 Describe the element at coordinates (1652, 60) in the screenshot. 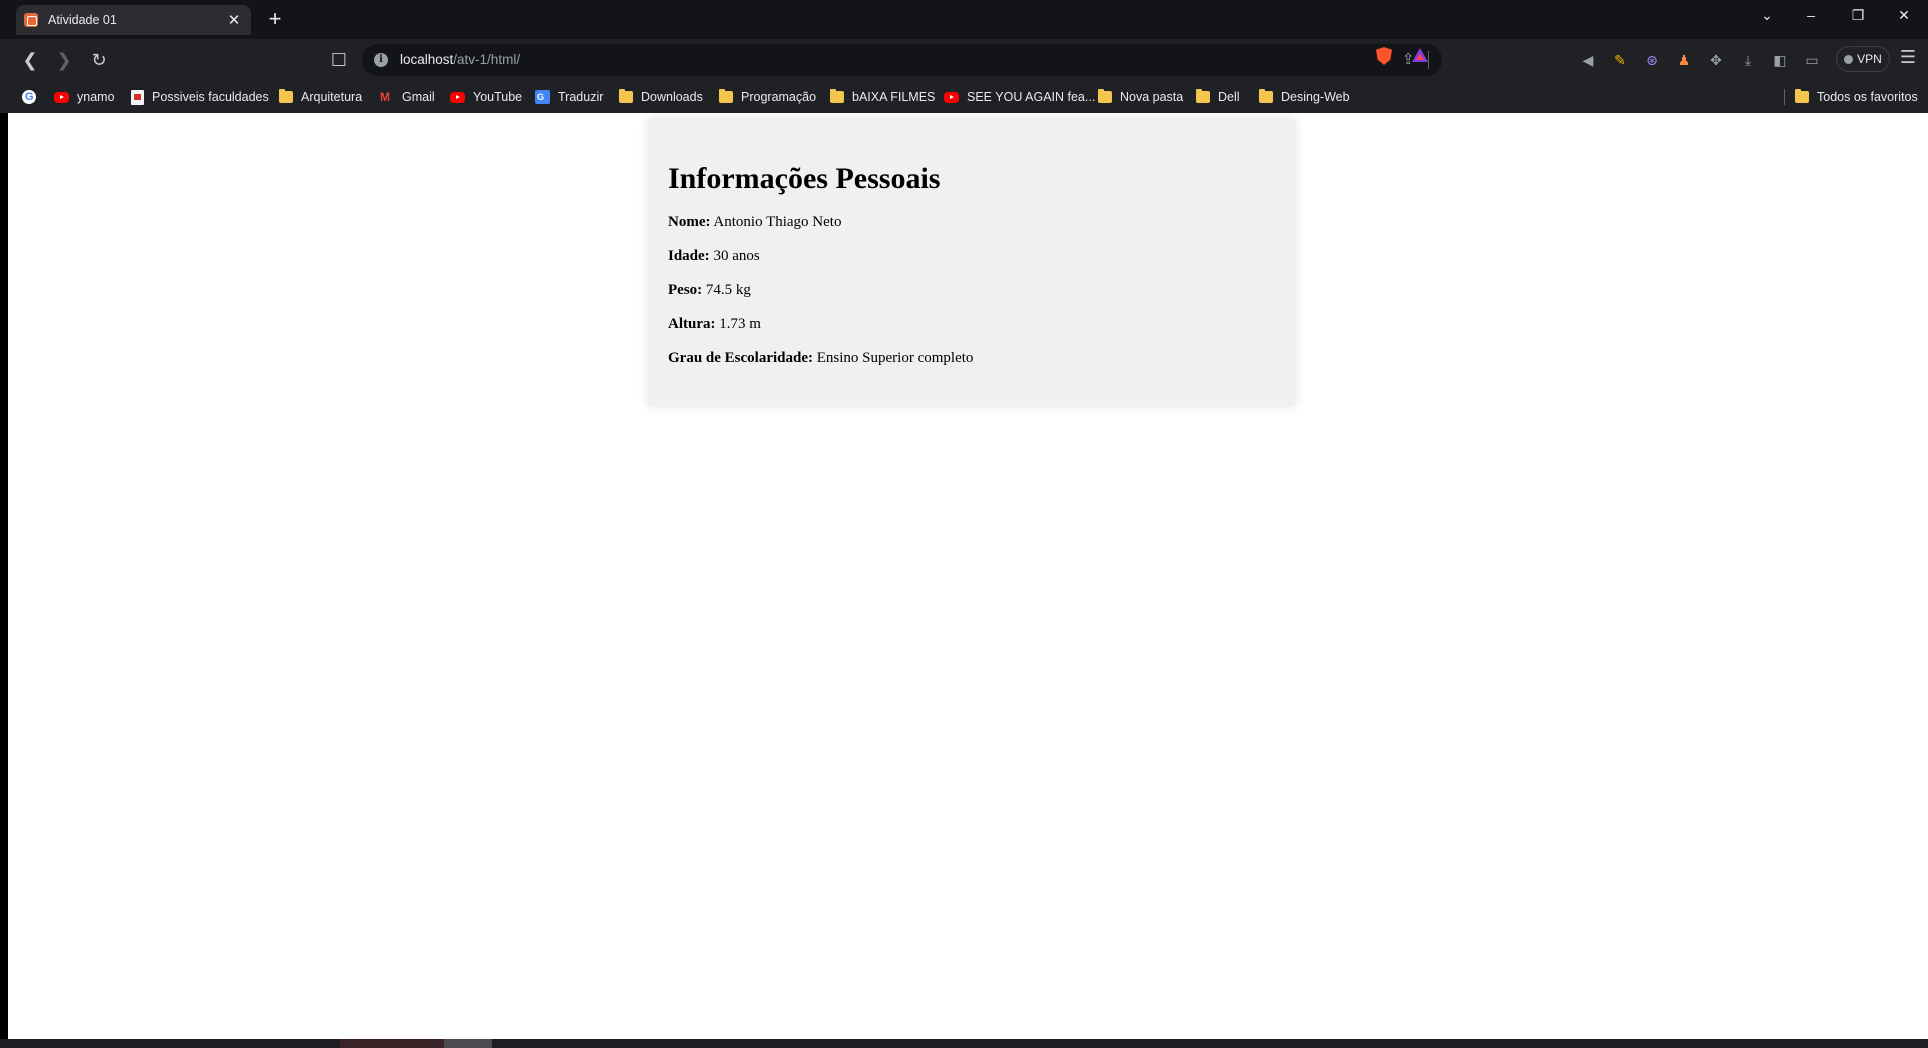

I see `extension-purple-icon: ⊛` at that location.